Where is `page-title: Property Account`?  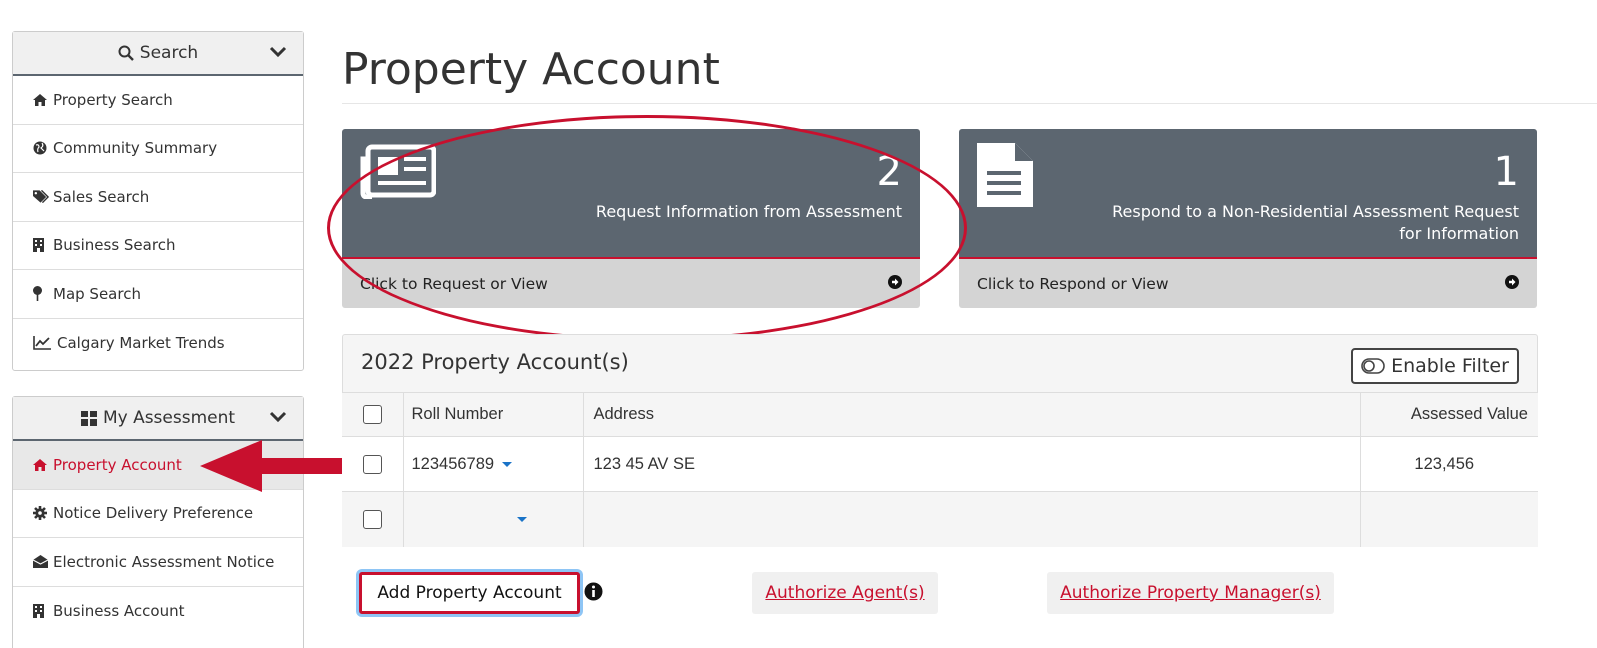
page-title: Property Account is located at coordinates (531, 69).